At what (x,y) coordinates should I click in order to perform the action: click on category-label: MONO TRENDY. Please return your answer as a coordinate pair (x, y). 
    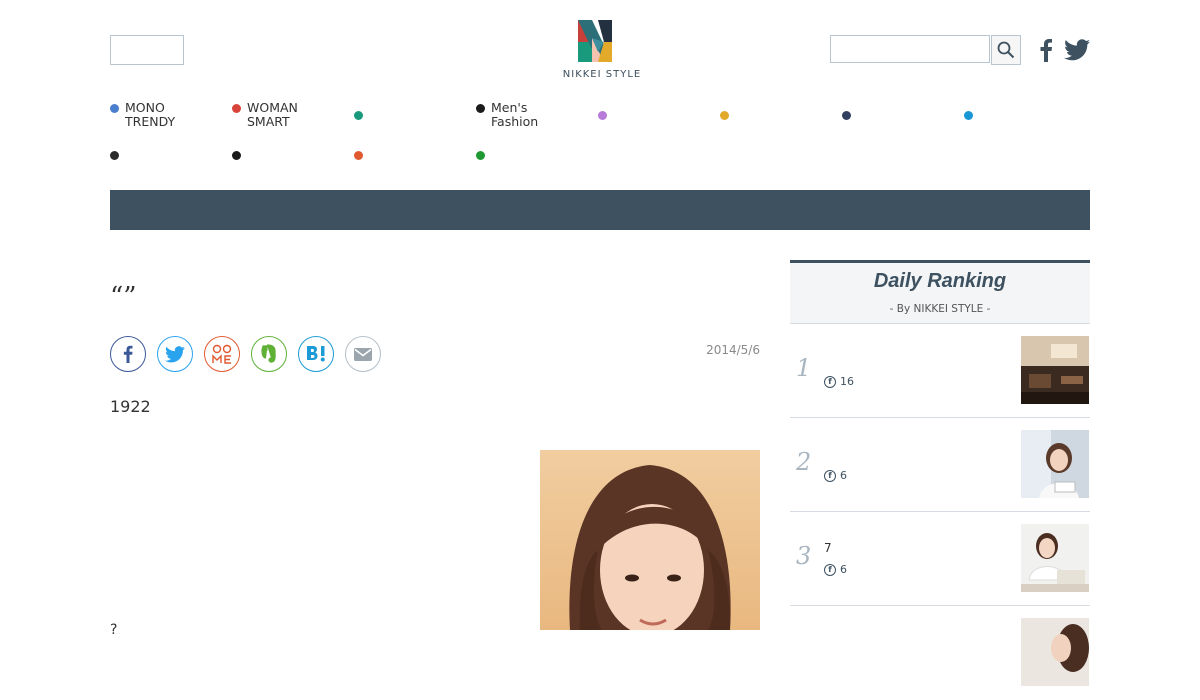
    Looking at the image, I should click on (150, 114).